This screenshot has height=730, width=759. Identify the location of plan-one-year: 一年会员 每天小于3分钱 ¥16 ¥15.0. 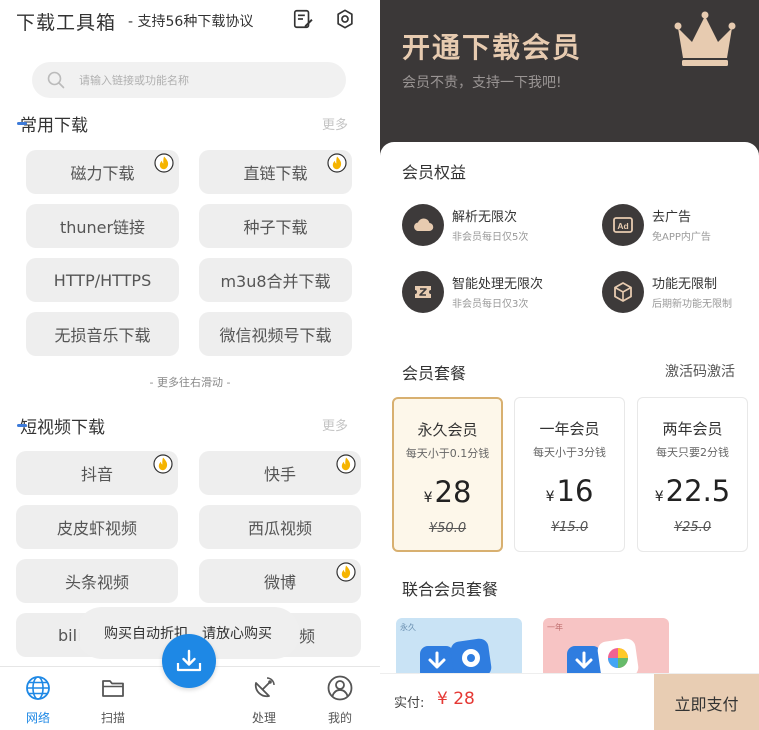
(569, 474).